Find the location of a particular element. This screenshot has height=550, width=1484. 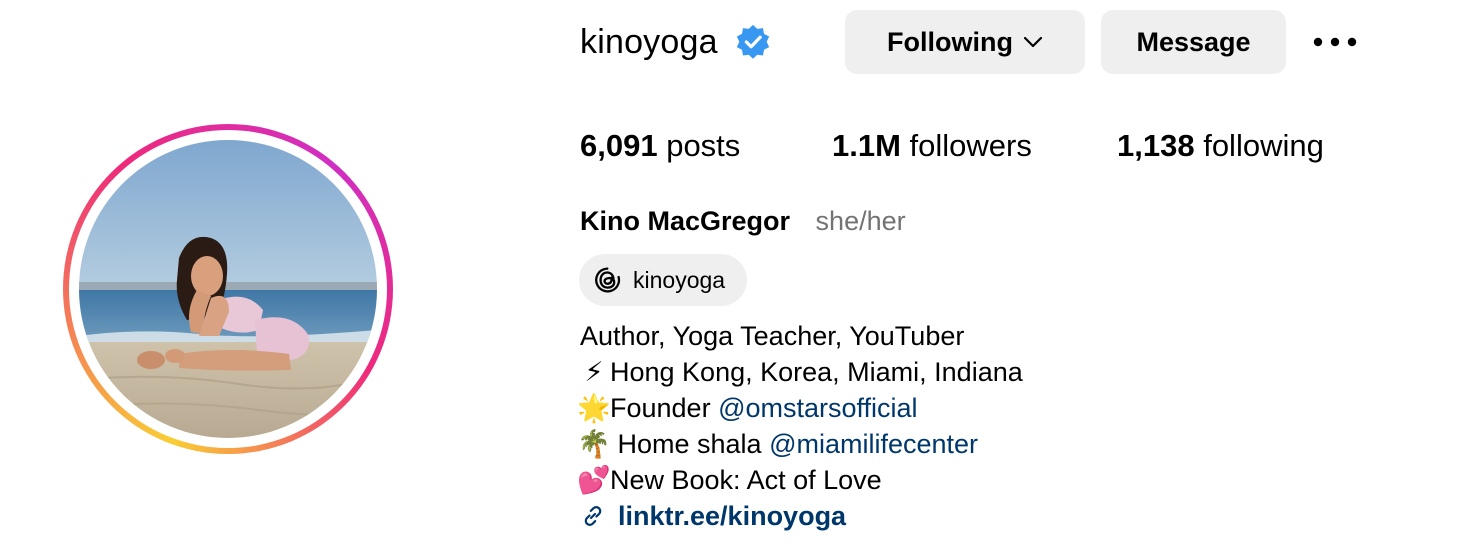

name-line: Kino MacGregor she/her is located at coordinates (743, 221).